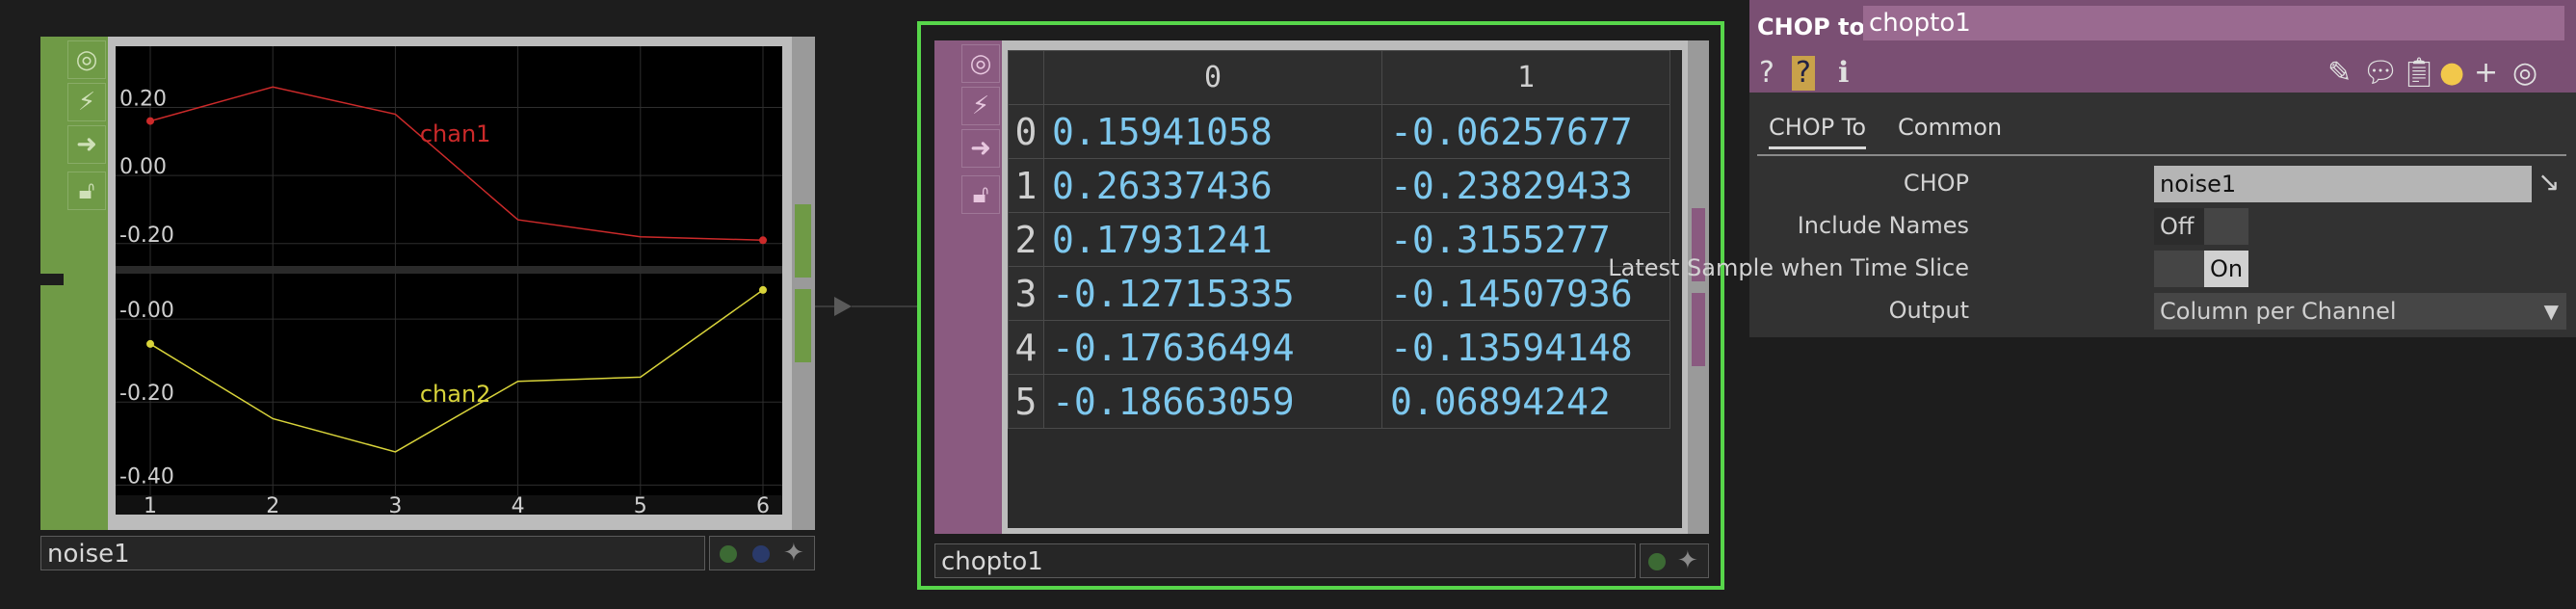 This screenshot has height=609, width=2576. Describe the element at coordinates (2452, 74) in the screenshot. I see `python-icon: ●` at that location.